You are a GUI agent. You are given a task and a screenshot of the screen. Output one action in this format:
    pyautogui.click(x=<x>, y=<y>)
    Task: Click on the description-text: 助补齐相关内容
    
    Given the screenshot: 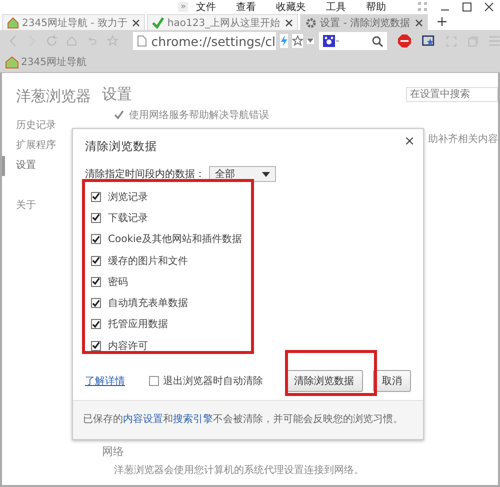 What is the action you would take?
    pyautogui.click(x=463, y=139)
    